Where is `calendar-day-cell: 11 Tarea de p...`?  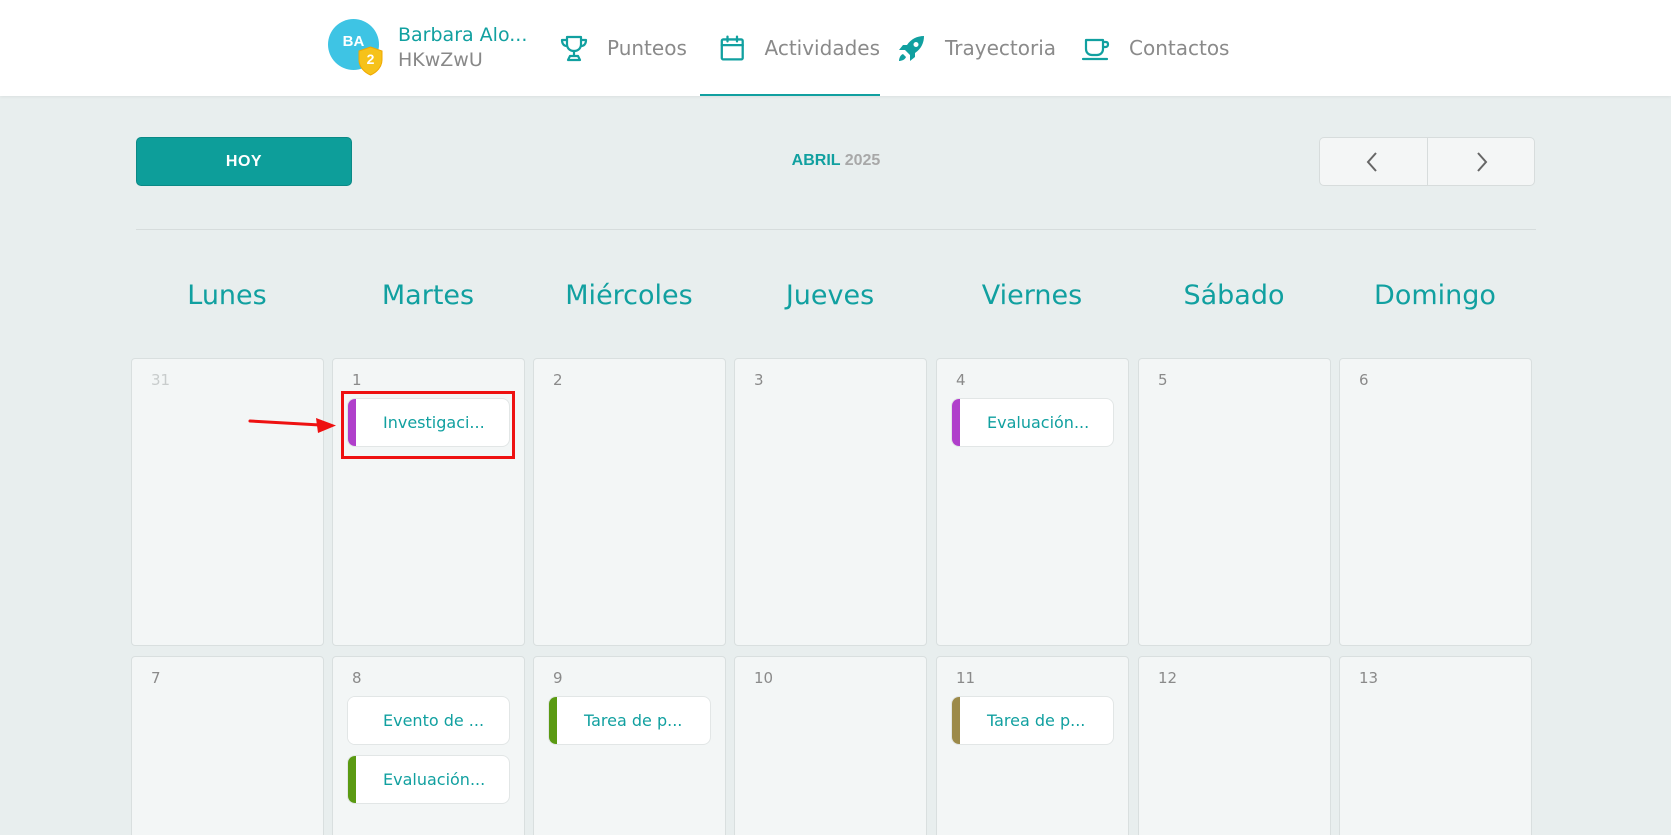 calendar-day-cell: 11 Tarea de p... is located at coordinates (1032, 745).